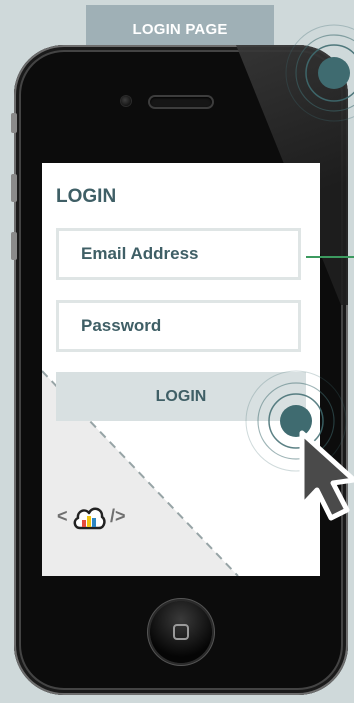 The height and width of the screenshot is (703, 354). Describe the element at coordinates (14, 246) in the screenshot. I see `volume-down-button` at that location.